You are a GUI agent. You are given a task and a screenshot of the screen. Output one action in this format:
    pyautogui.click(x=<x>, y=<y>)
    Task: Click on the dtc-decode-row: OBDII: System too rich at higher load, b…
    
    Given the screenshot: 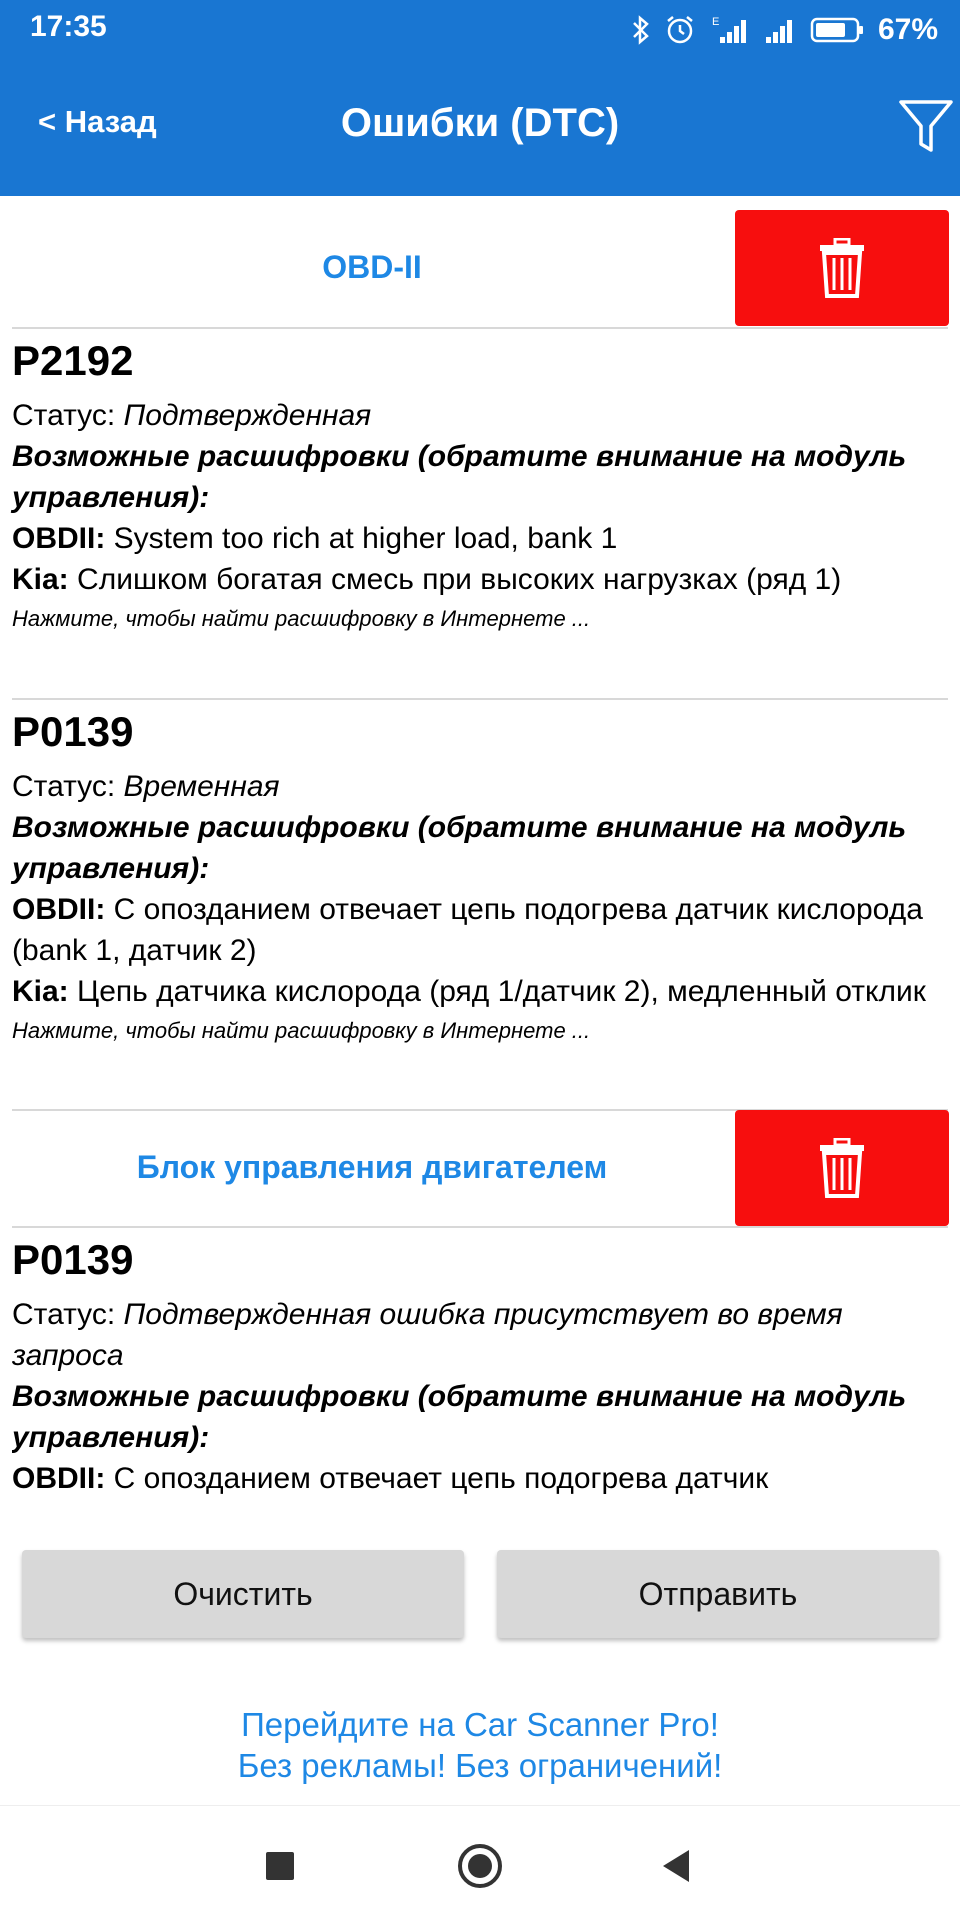 What is the action you would take?
    pyautogui.click(x=315, y=538)
    